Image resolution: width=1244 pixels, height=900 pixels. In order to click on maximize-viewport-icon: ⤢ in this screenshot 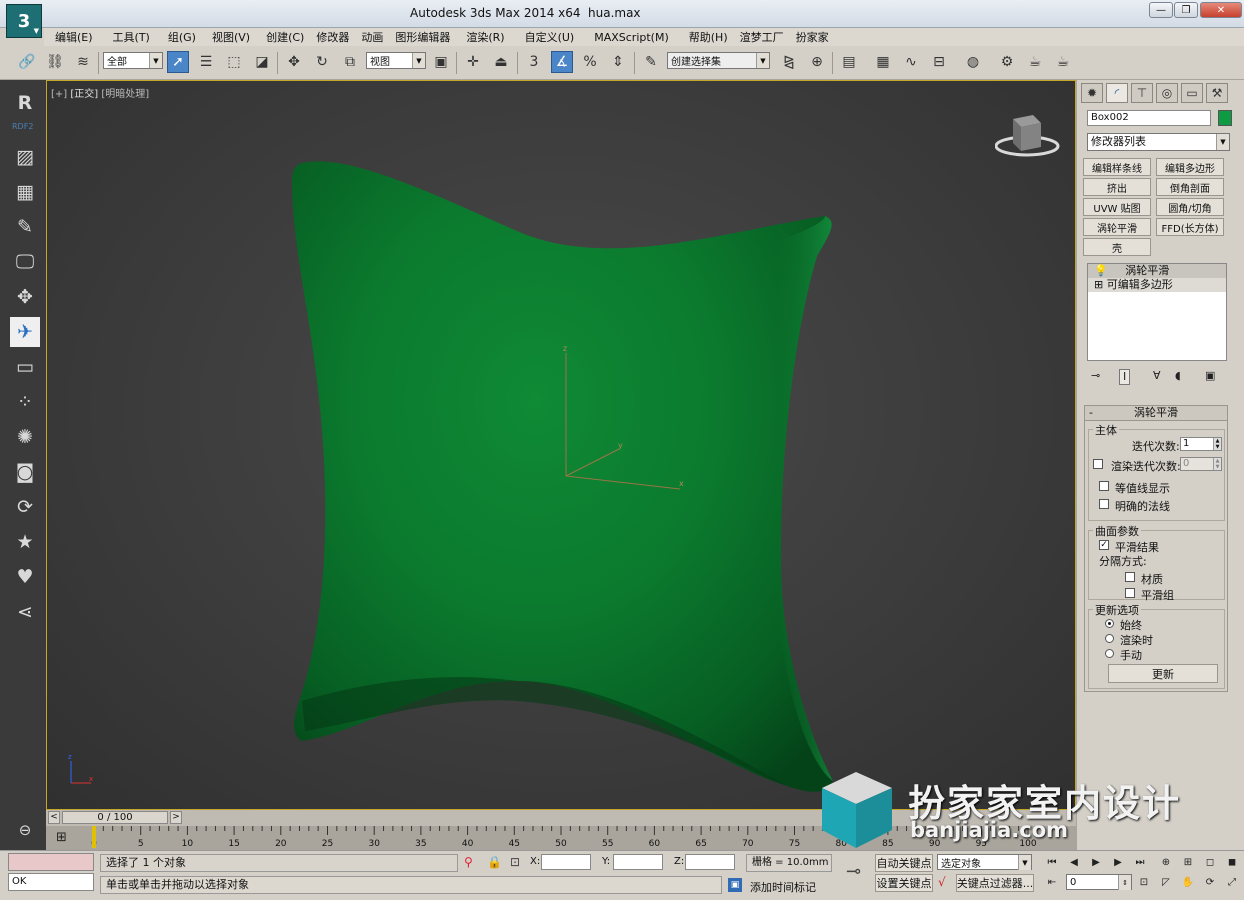, I will do `click(1232, 882)`.